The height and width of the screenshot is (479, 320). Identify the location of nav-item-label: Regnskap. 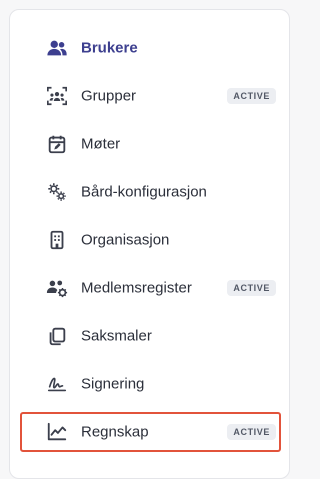
(115, 432).